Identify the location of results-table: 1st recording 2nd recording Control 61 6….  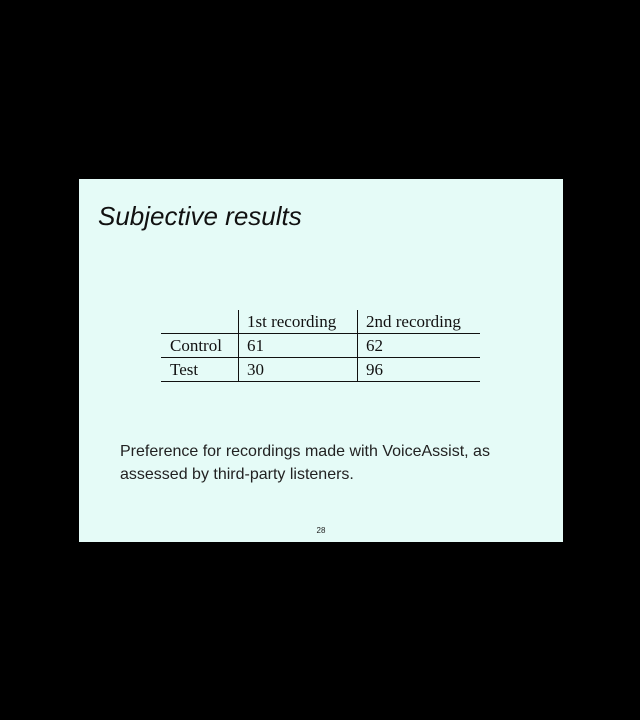
(320, 346).